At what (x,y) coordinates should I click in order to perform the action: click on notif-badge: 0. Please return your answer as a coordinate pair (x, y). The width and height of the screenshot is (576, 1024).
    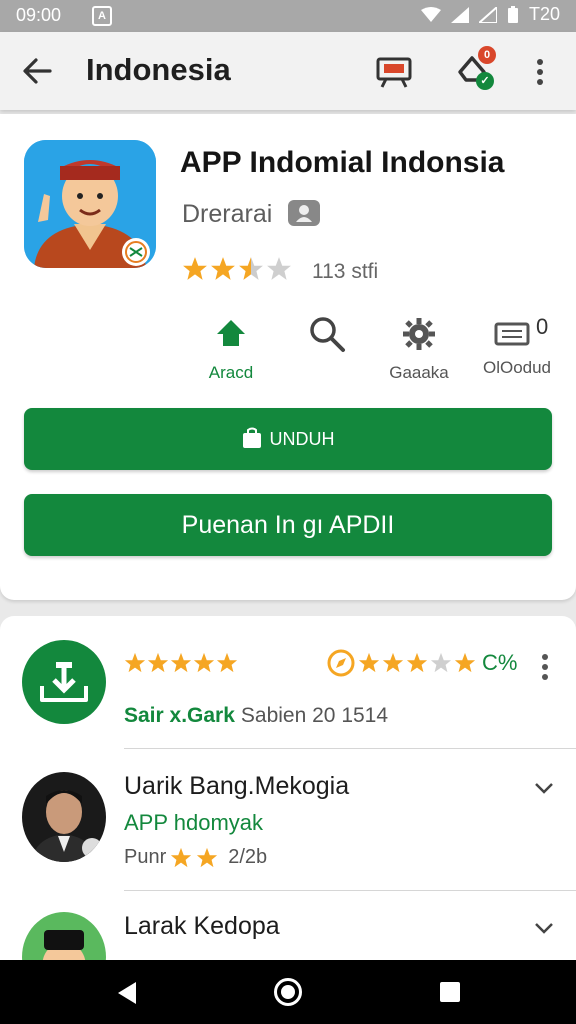
    Looking at the image, I should click on (487, 55).